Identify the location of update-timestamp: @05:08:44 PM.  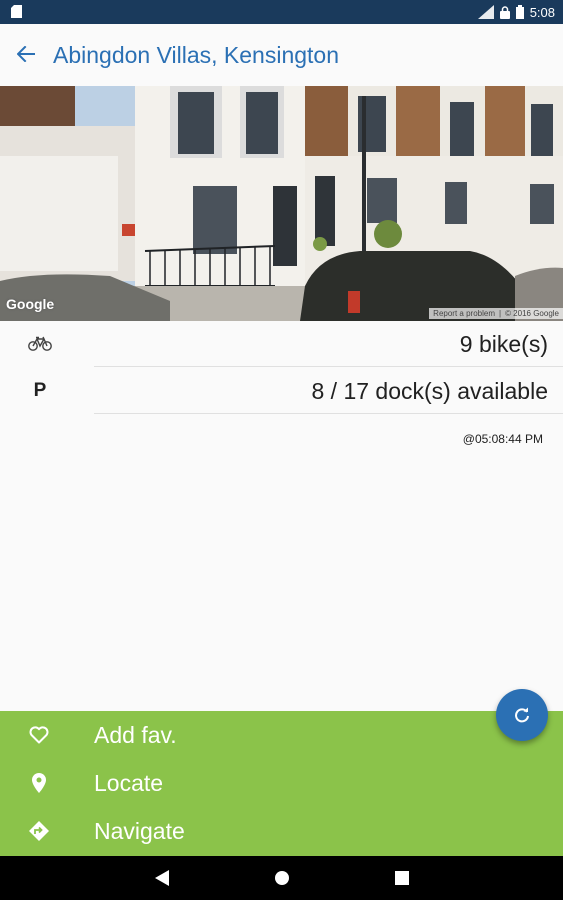
(502, 439).